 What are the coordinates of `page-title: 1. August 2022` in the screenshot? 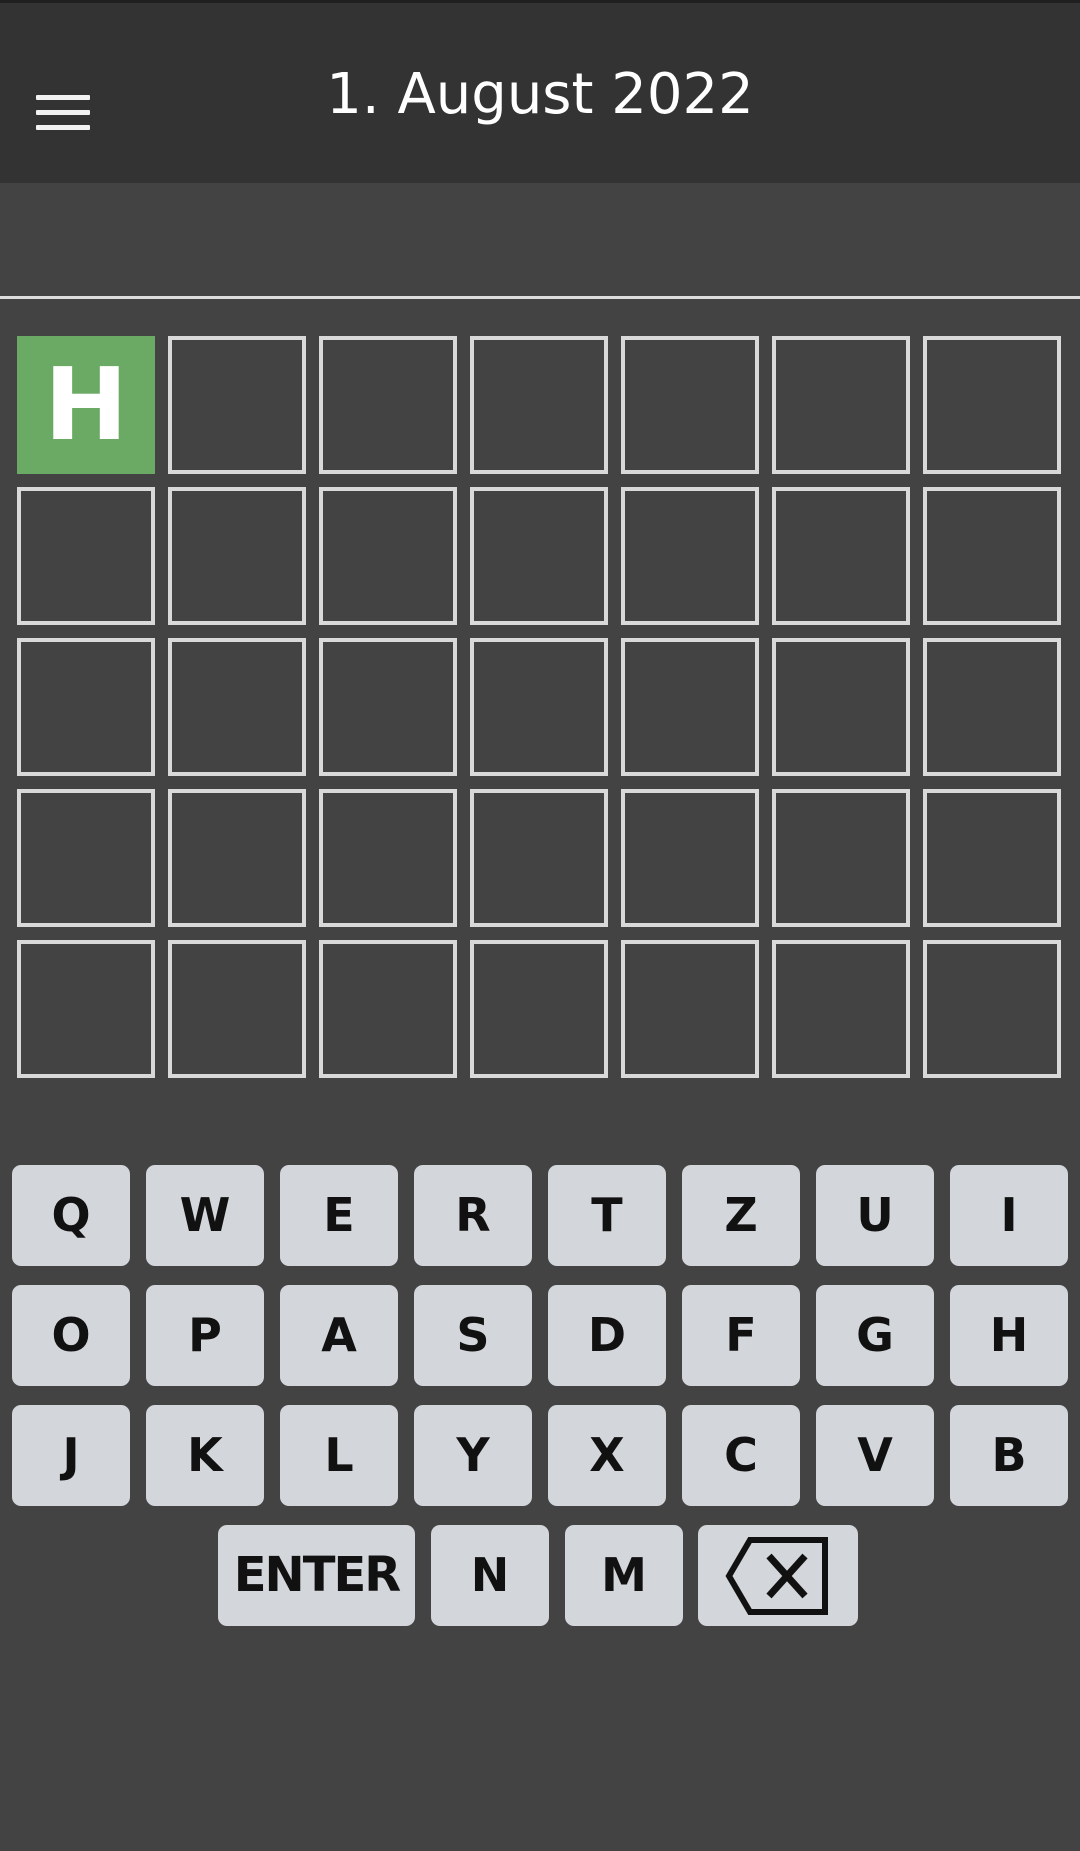 It's located at (540, 94).